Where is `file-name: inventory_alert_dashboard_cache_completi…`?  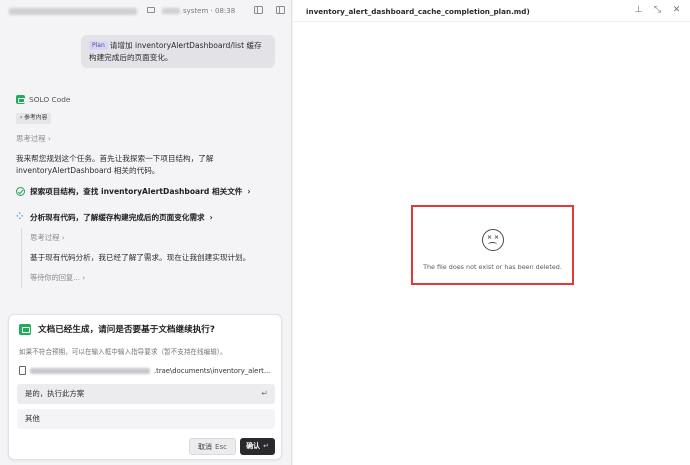
file-name: inventory_alert_dashboard_cache_completi… is located at coordinates (418, 11).